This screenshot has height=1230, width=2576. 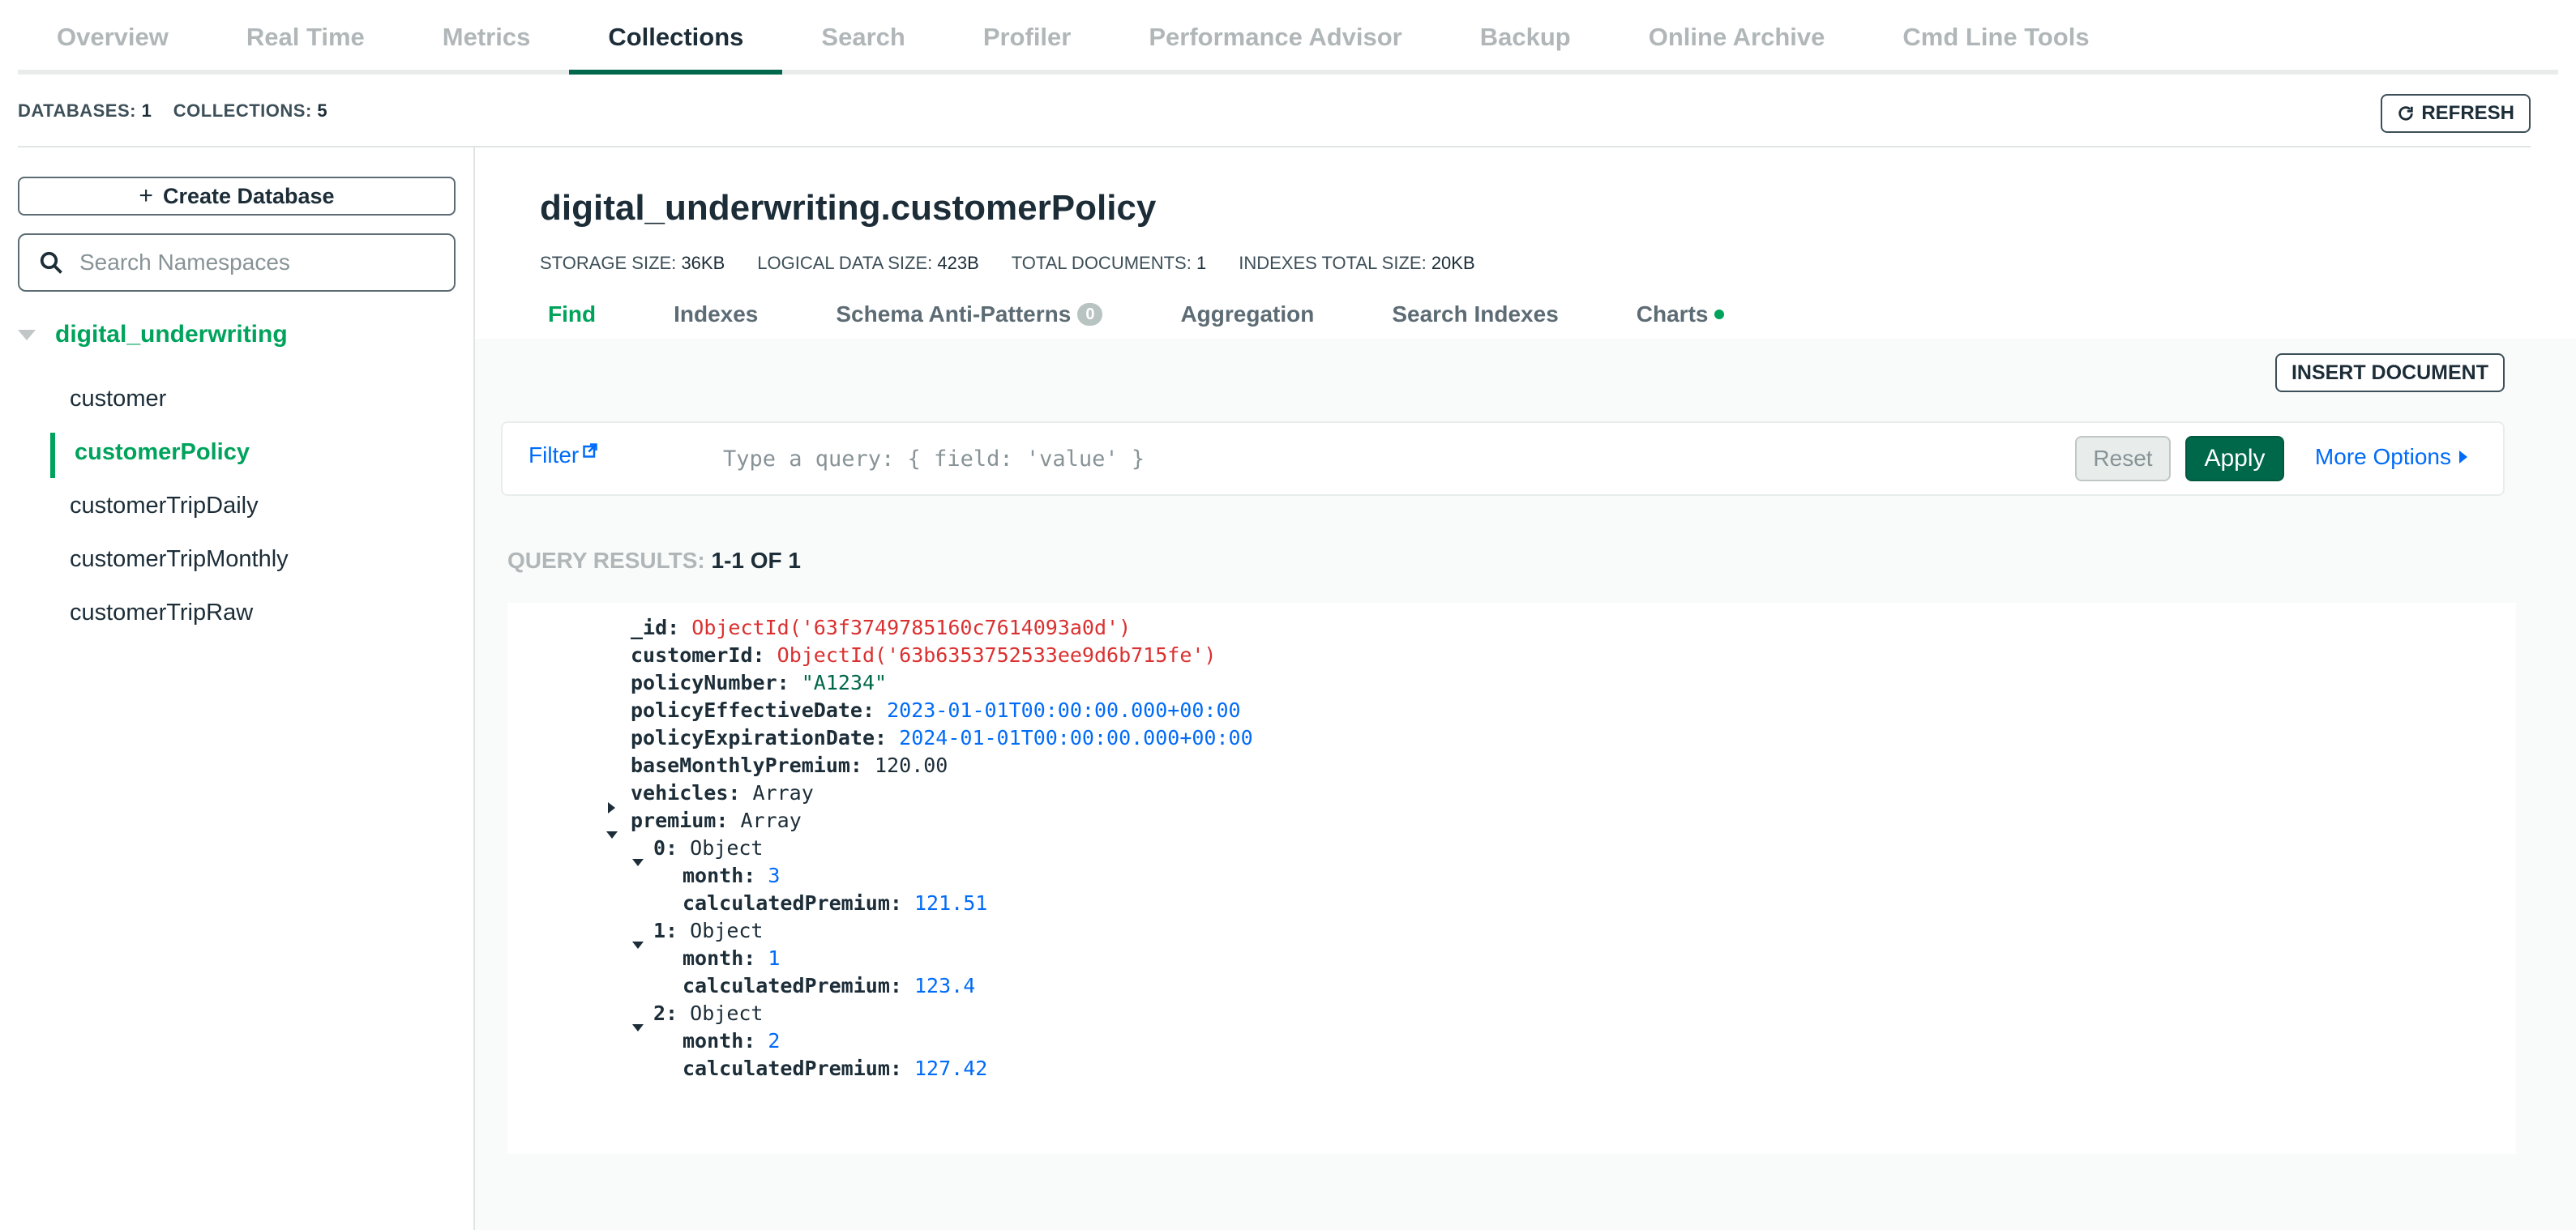 I want to click on search-icon, so click(x=51, y=262).